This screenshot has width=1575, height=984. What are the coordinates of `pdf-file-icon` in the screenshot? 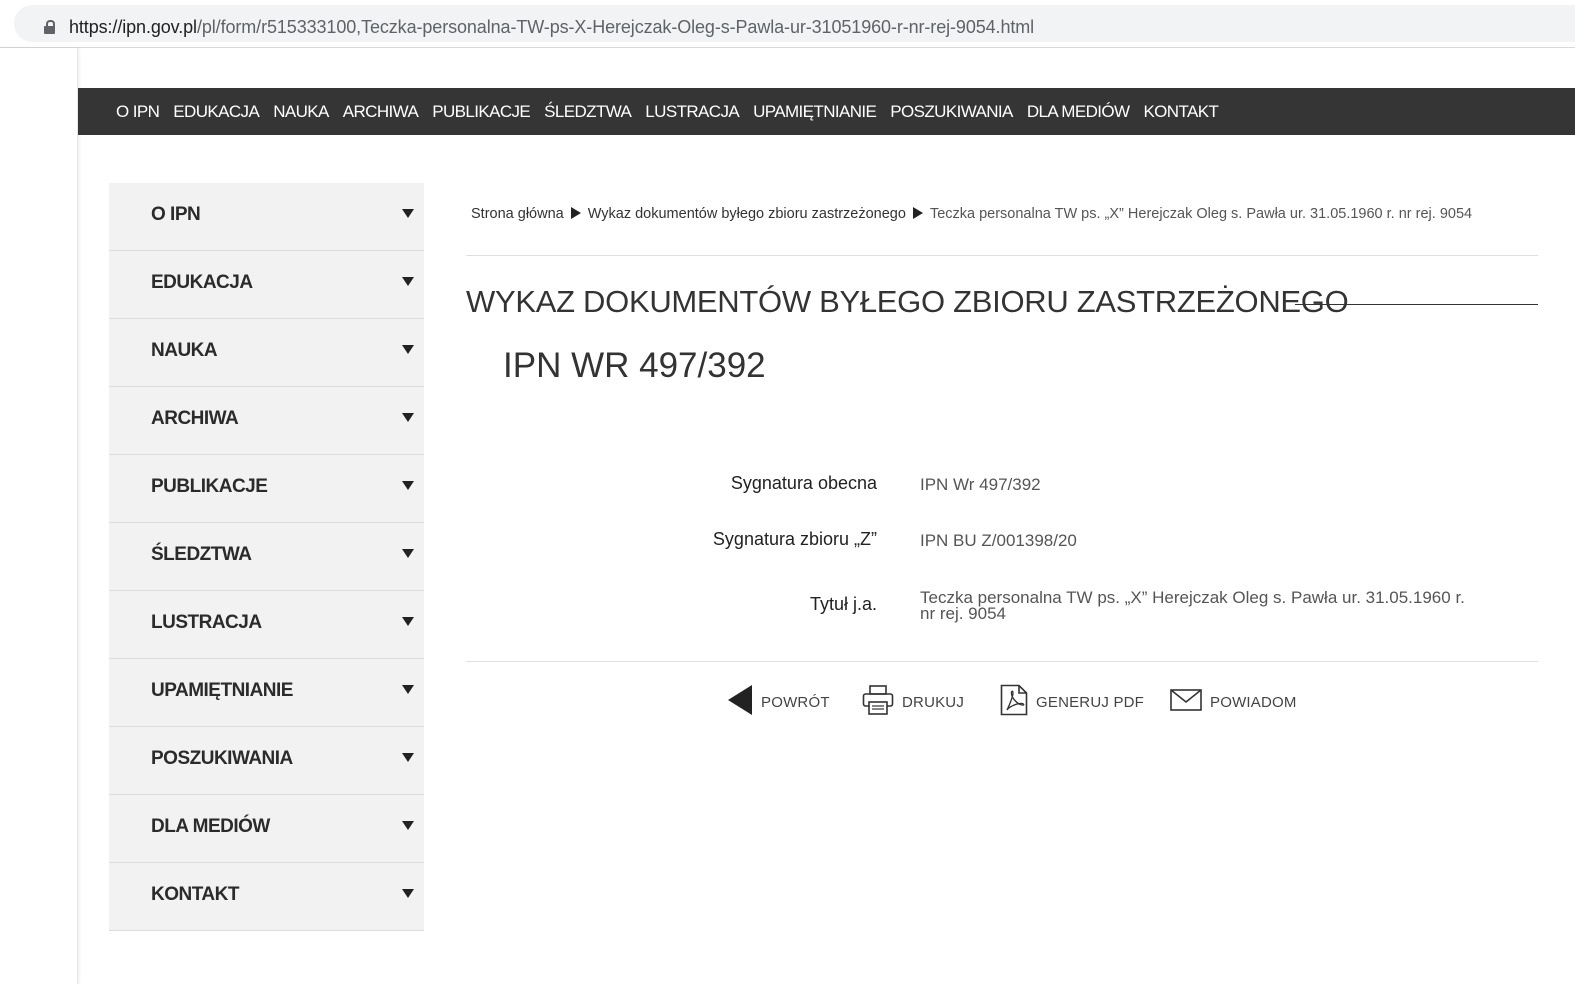 It's located at (1014, 702).